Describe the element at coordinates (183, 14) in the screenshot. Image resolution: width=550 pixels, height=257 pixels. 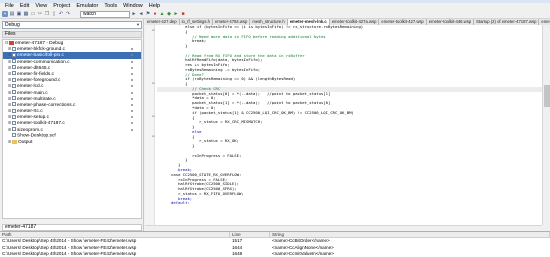
I see `stop-build-icon: ■` at that location.